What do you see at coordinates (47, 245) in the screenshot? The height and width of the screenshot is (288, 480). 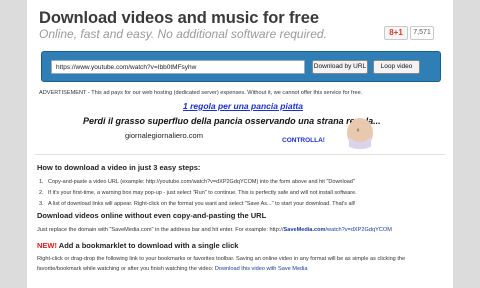 I see `new-badge: NEW!` at bounding box center [47, 245].